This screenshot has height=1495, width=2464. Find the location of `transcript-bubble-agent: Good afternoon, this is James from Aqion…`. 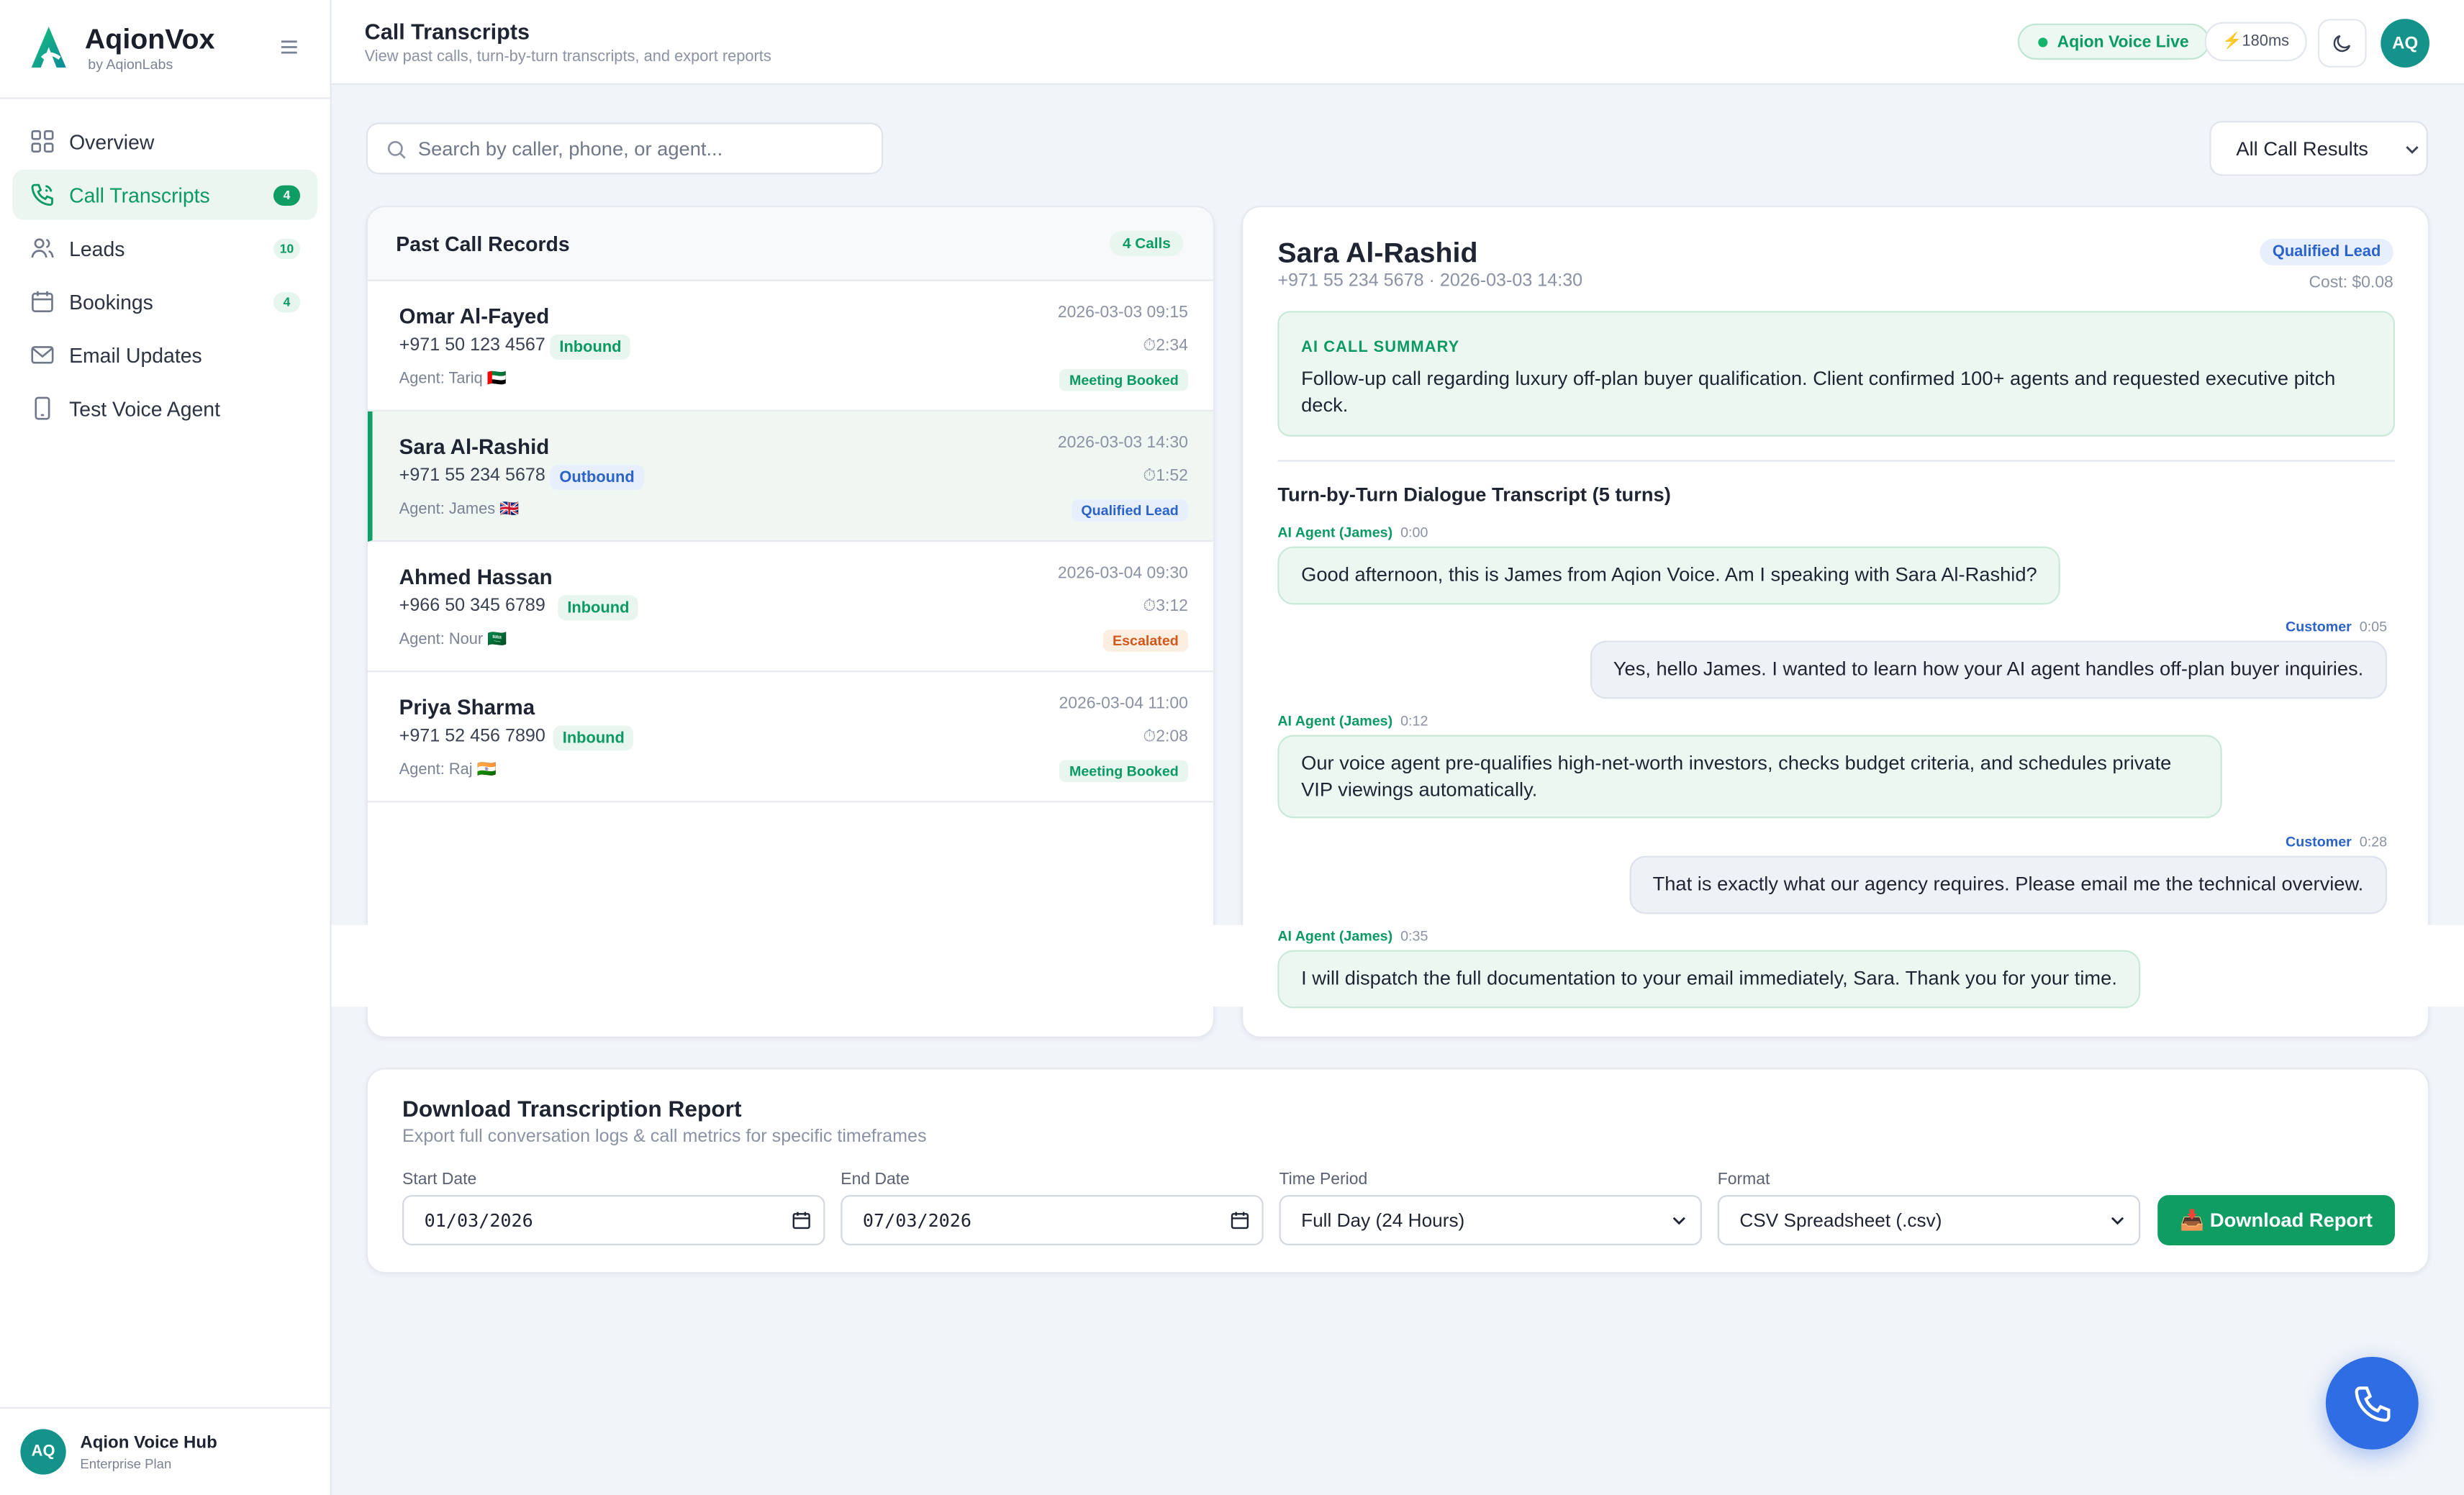

transcript-bubble-agent: Good afternoon, this is James from Aqion… is located at coordinates (1669, 575).